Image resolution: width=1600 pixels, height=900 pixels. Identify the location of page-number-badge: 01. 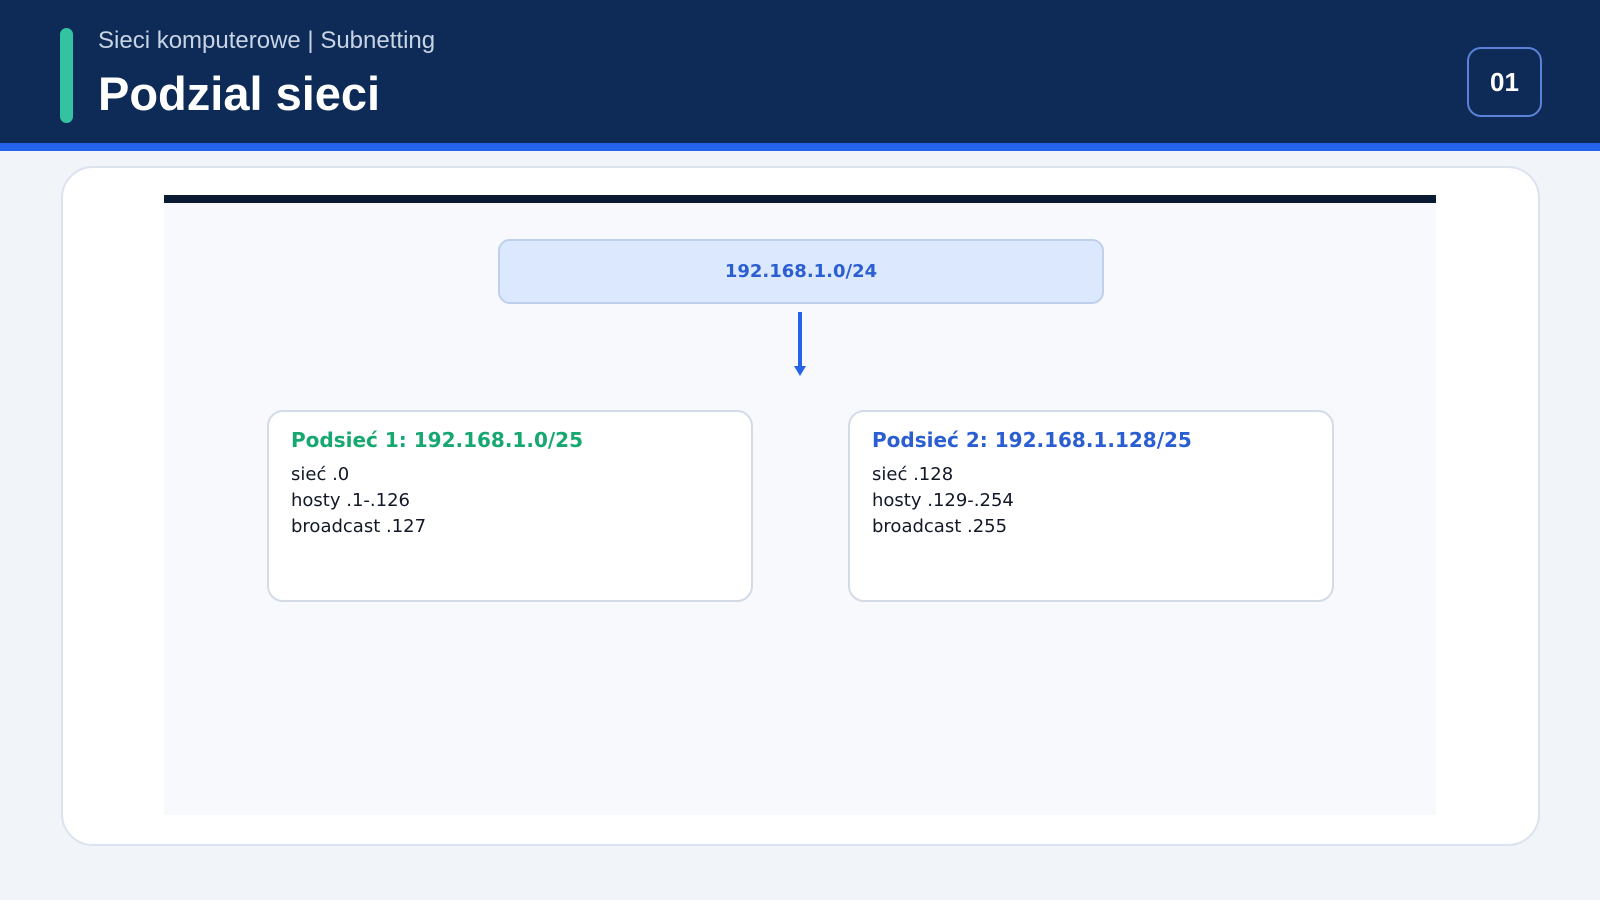
(1504, 82).